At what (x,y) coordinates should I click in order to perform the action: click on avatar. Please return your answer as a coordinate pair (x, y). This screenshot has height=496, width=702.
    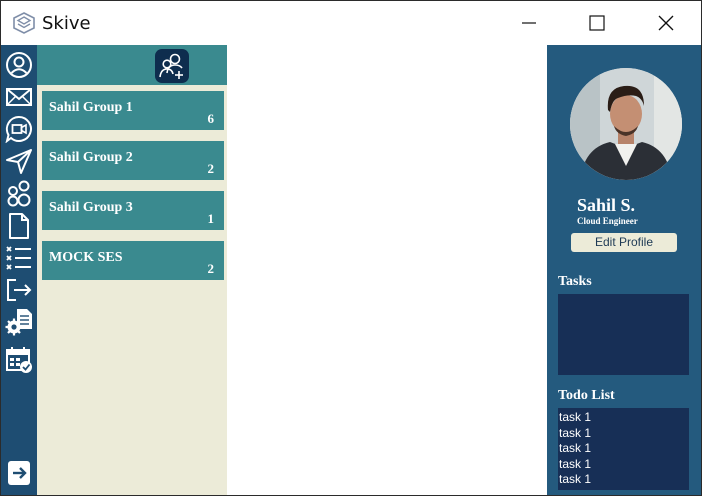
    Looking at the image, I should click on (626, 124).